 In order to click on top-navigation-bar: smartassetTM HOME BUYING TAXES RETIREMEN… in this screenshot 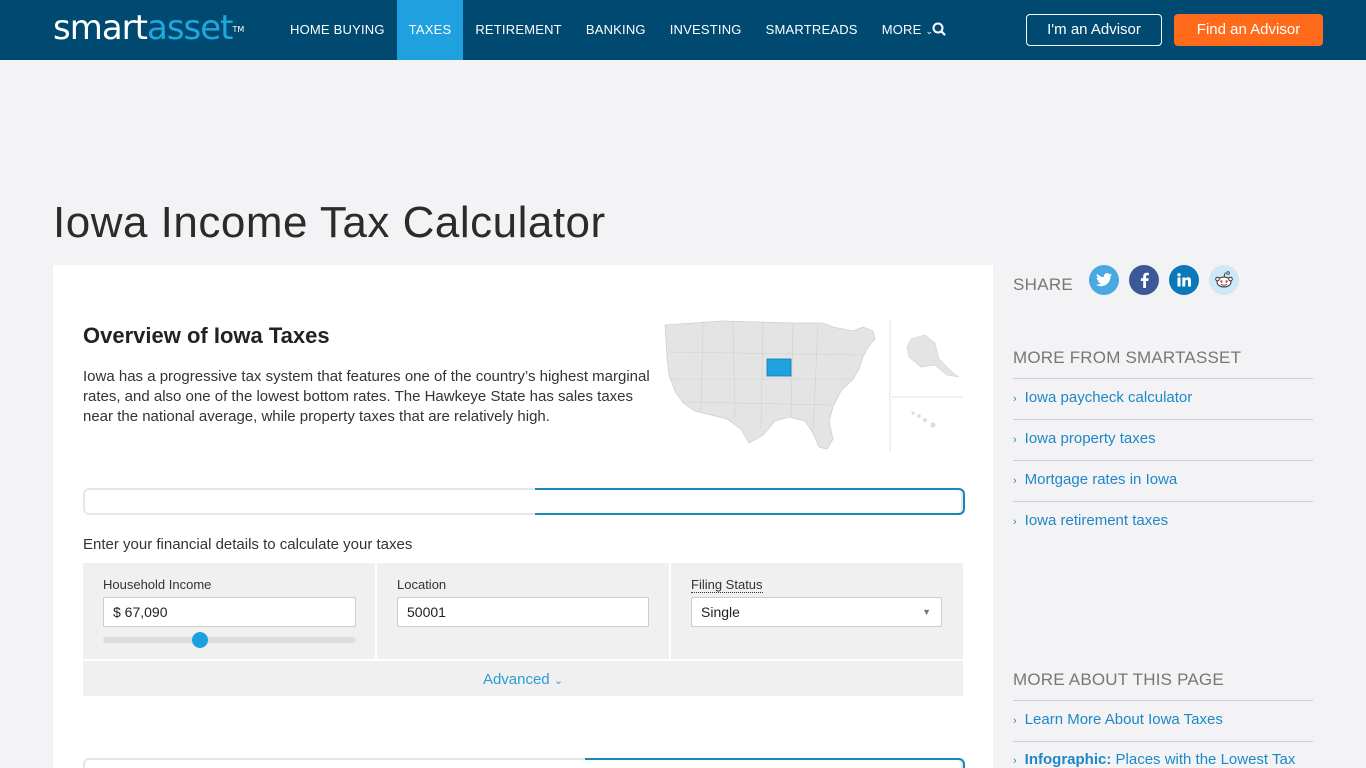, I will do `click(683, 30)`.